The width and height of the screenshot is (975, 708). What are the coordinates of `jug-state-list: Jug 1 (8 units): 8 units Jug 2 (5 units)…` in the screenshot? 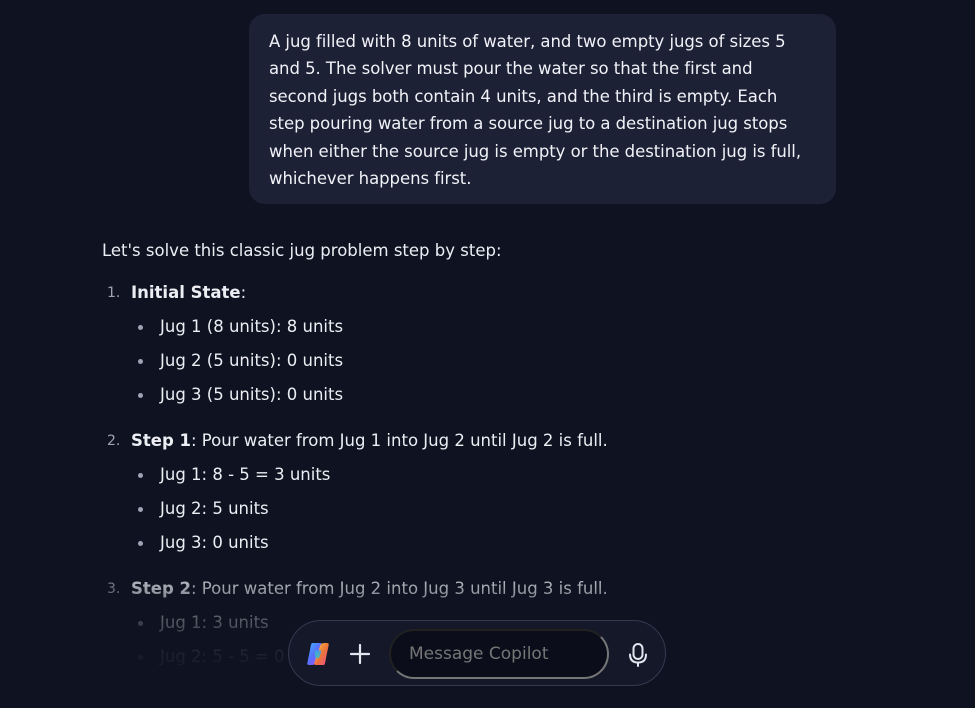 It's located at (496, 363).